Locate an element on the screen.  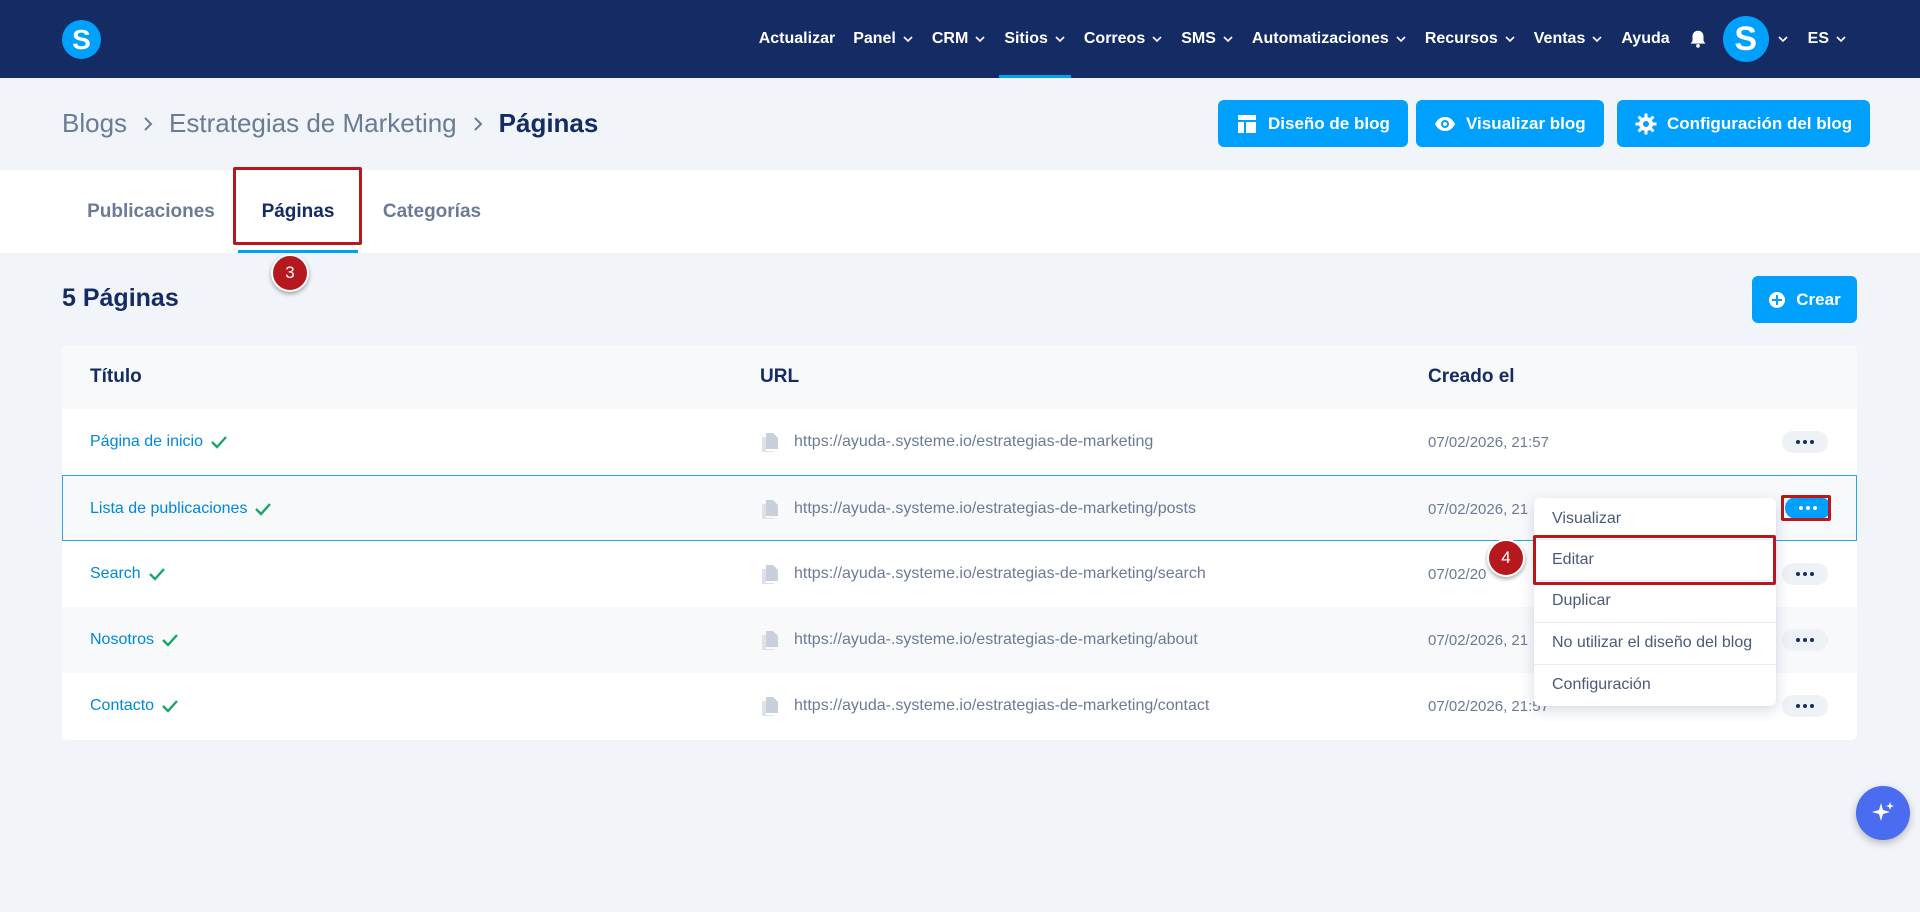
nav-item-crm: CRM is located at coordinates (959, 39).